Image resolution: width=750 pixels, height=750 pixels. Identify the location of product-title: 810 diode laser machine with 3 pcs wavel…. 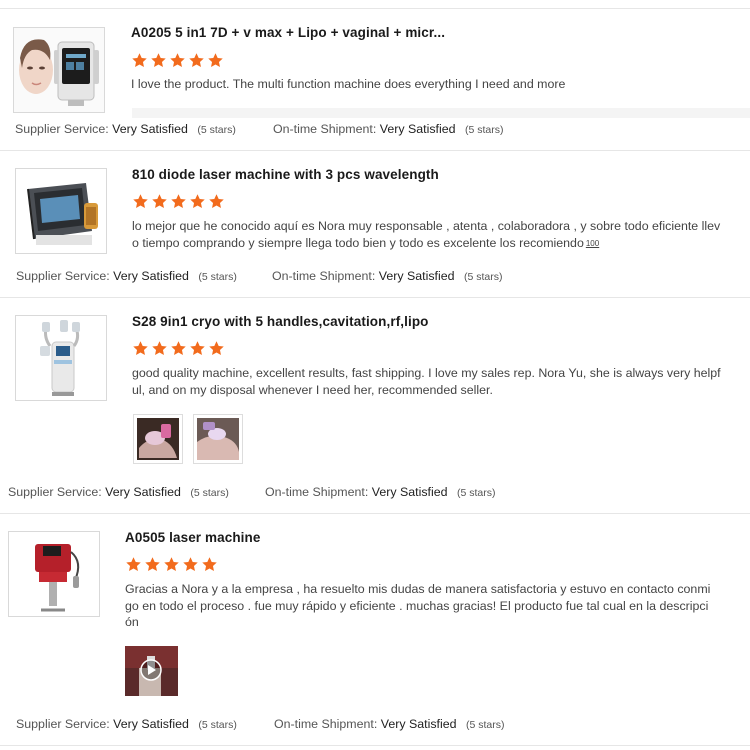
(285, 174).